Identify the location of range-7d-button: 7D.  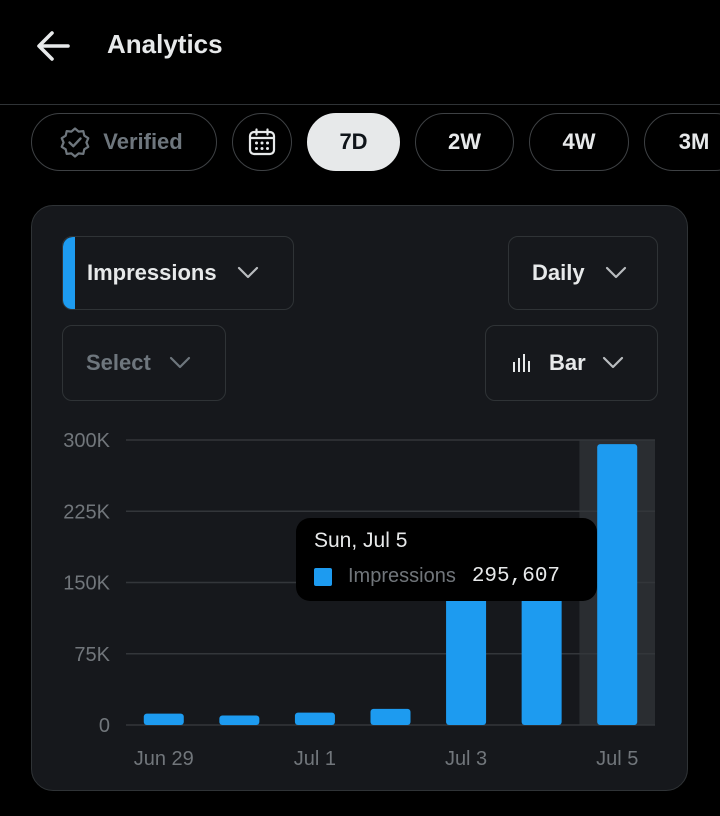
(353, 142).